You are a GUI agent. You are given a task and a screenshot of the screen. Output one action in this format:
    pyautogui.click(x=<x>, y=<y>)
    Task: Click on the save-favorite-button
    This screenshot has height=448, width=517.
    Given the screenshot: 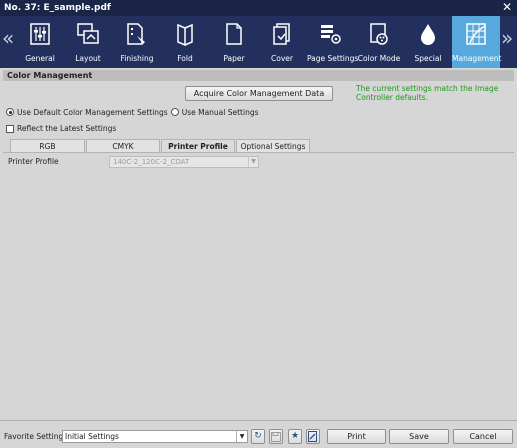 What is the action you would take?
    pyautogui.click(x=276, y=436)
    